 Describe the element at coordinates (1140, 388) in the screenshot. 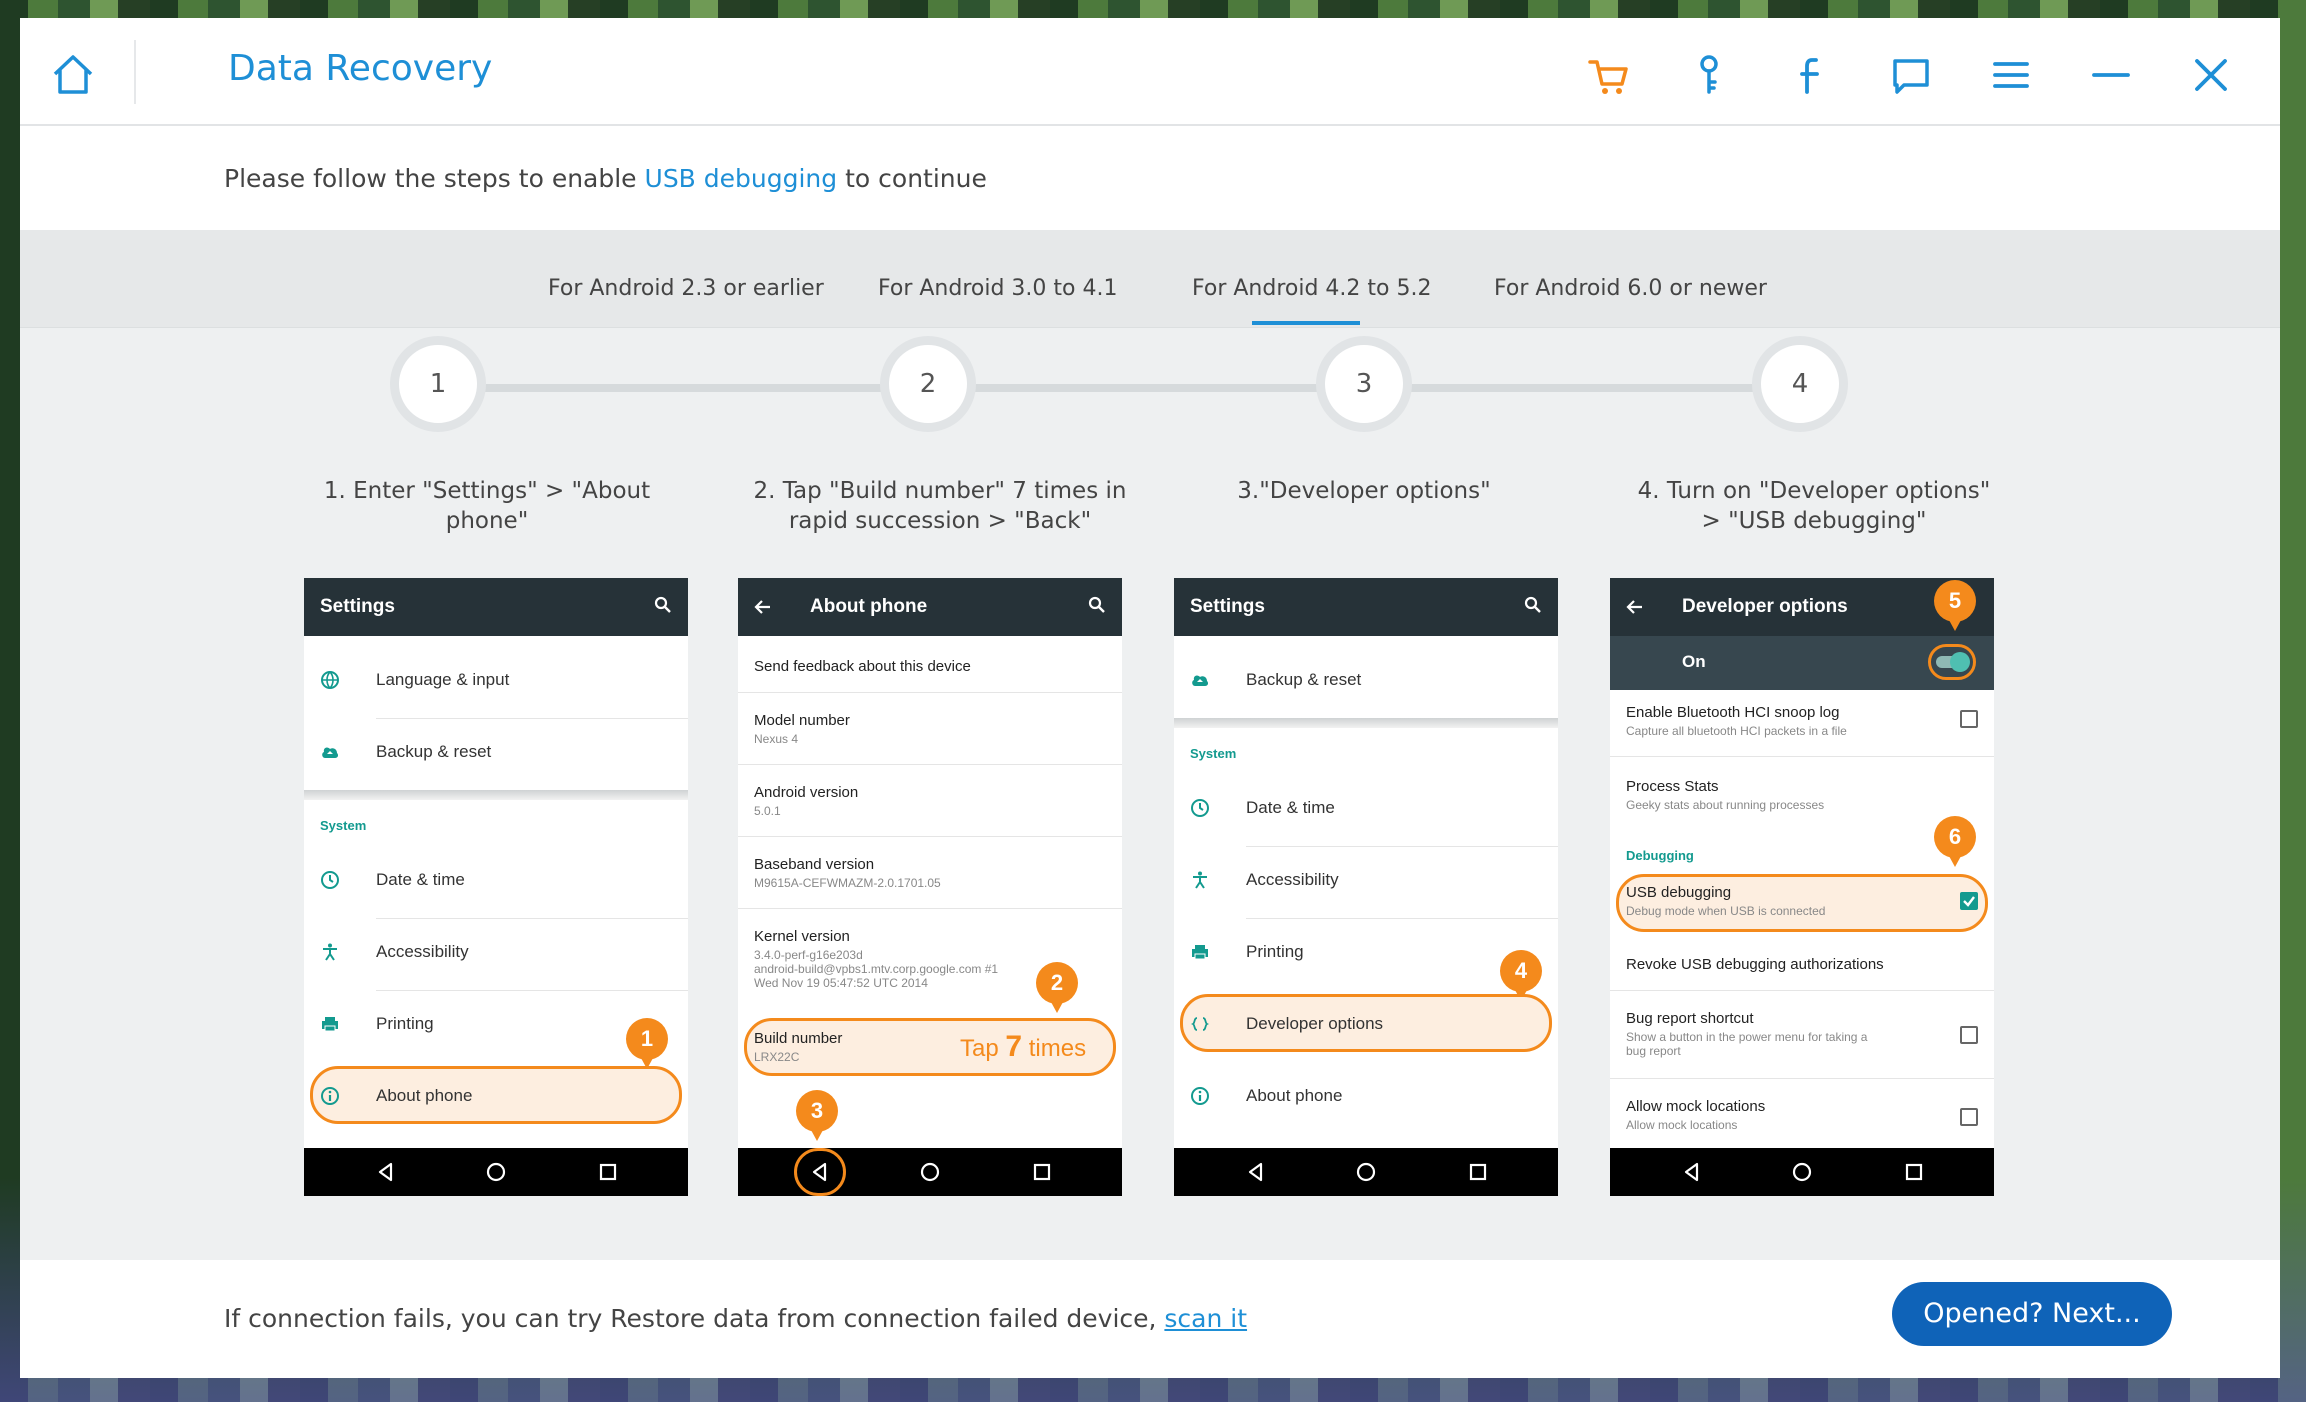

I see `step-progress-line` at that location.